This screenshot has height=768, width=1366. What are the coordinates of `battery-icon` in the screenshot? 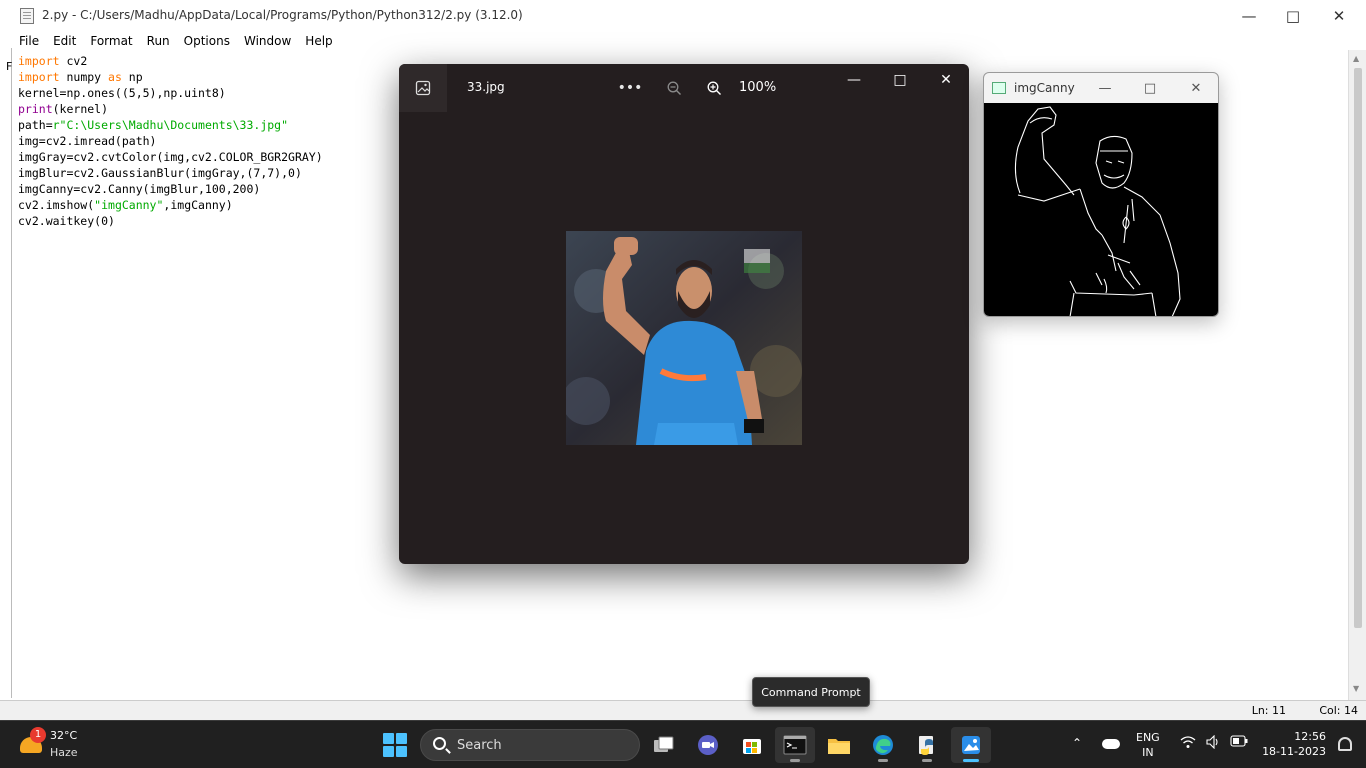 It's located at (1239, 741).